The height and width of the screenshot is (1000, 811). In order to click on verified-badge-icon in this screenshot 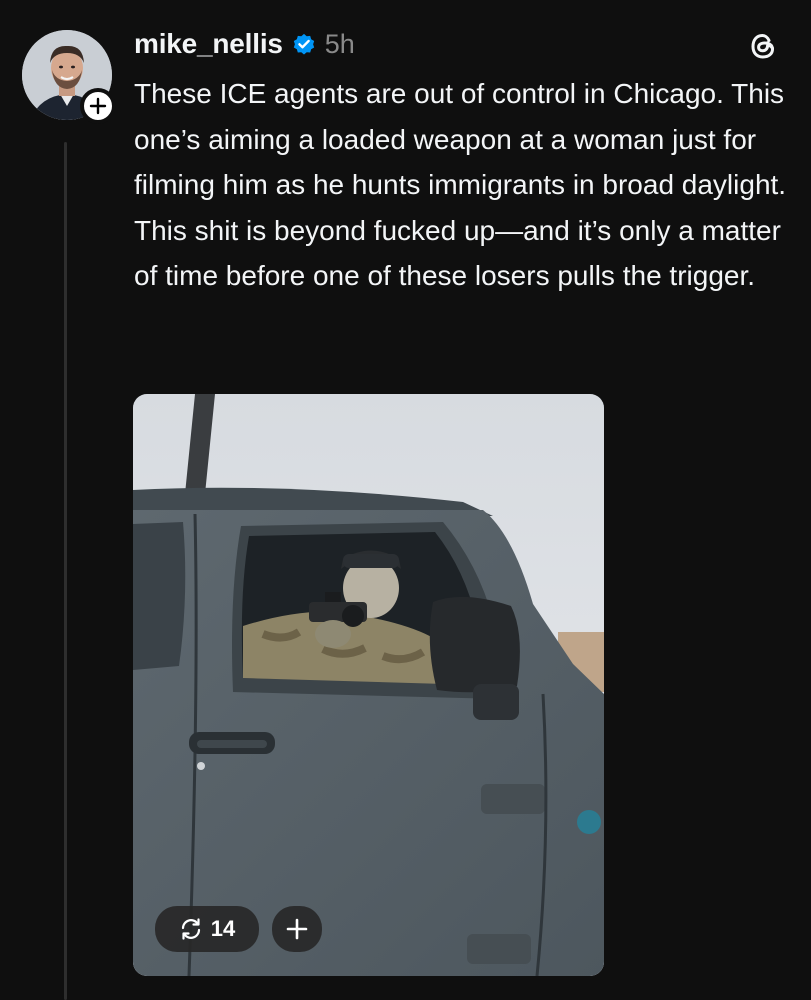, I will do `click(303, 44)`.